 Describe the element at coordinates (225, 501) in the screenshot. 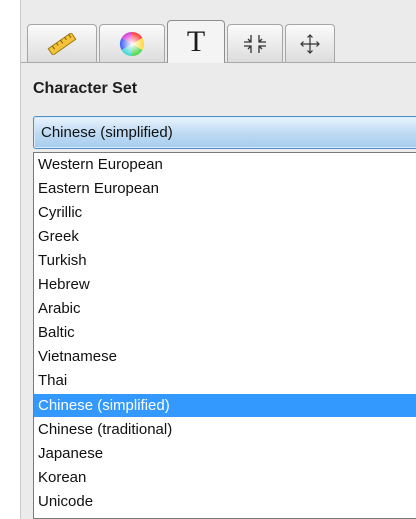

I see `option-unicode: Unicode` at that location.